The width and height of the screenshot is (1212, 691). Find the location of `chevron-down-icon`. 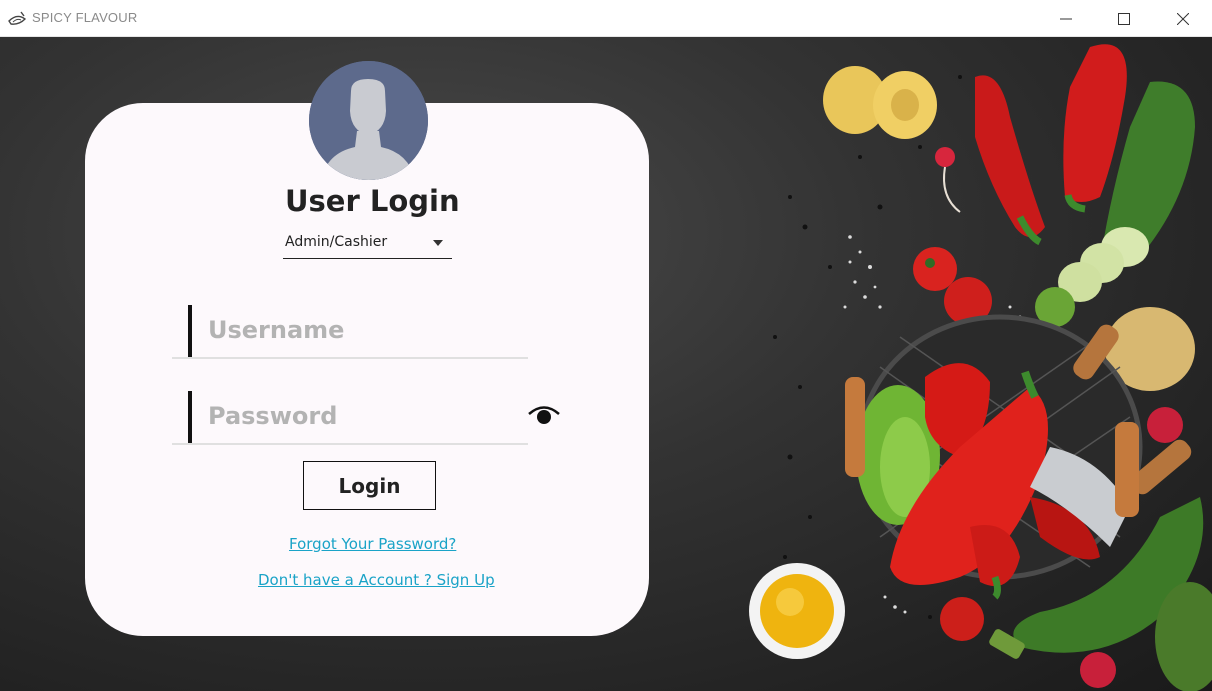

chevron-down-icon is located at coordinates (438, 243).